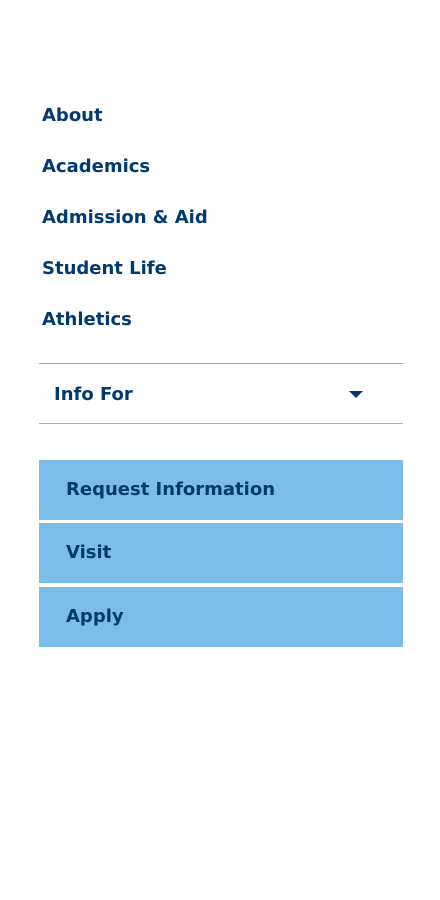 The width and height of the screenshot is (440, 900). Describe the element at coordinates (221, 393) in the screenshot. I see `info-for-dropdown: Info For` at that location.